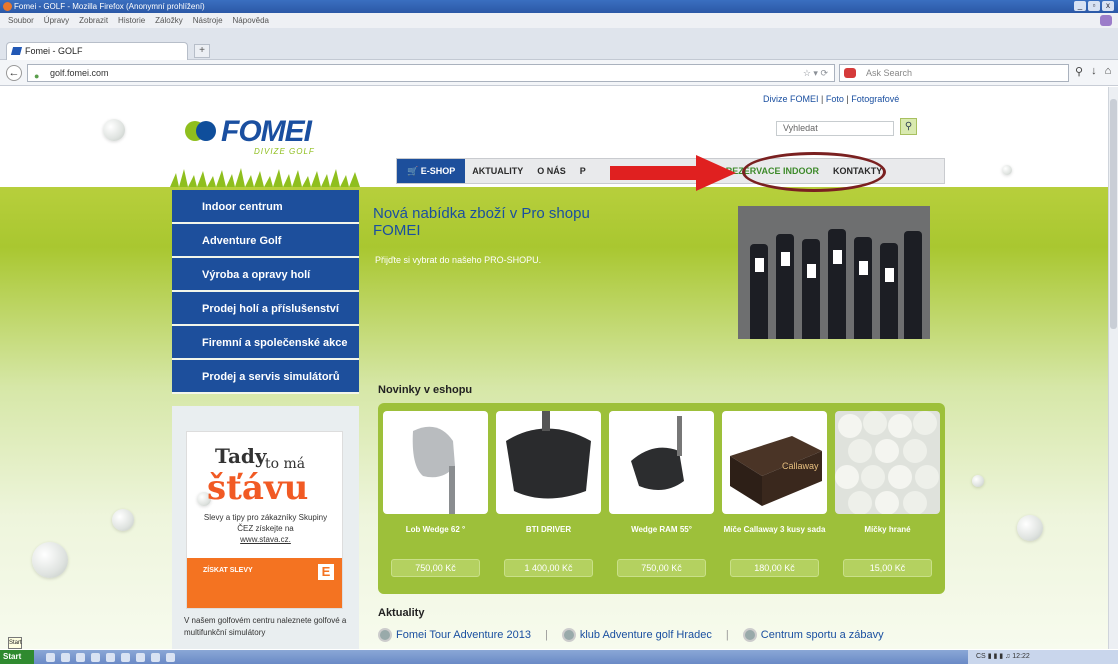 The width and height of the screenshot is (1118, 664). I want to click on clock: 12:22, so click(1021, 656).